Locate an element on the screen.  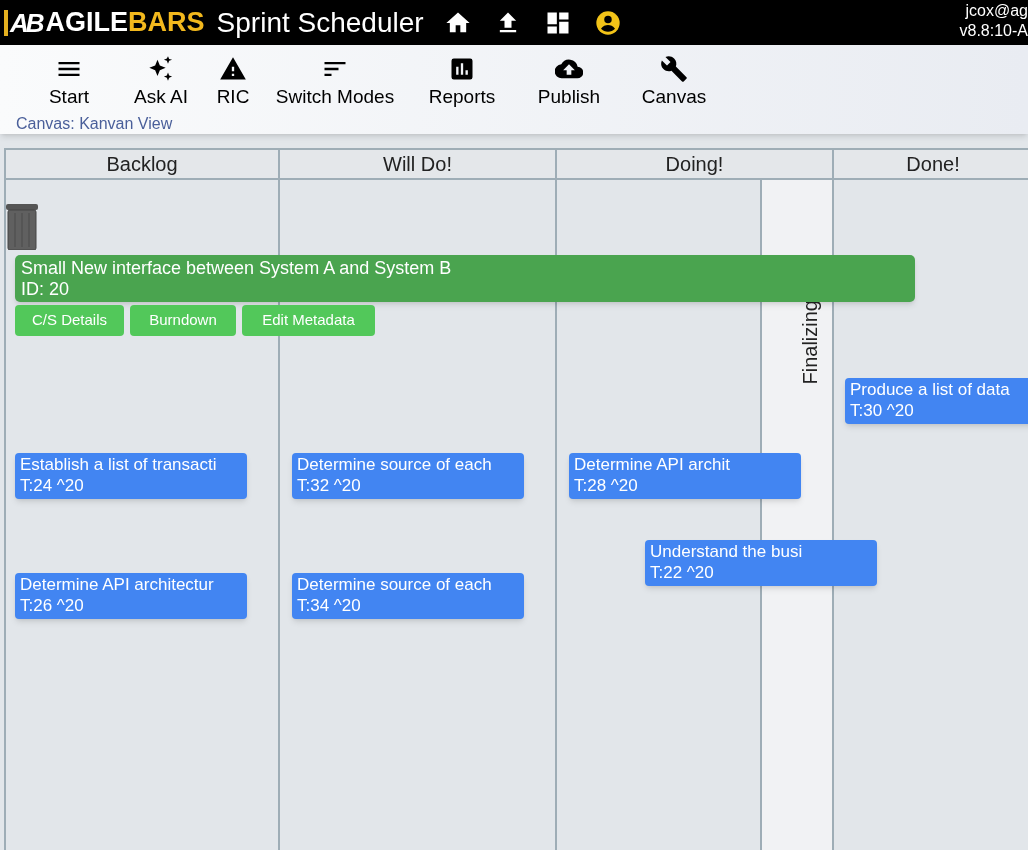
task-card: Determine API architectur T:26 ^20 is located at coordinates (131, 596).